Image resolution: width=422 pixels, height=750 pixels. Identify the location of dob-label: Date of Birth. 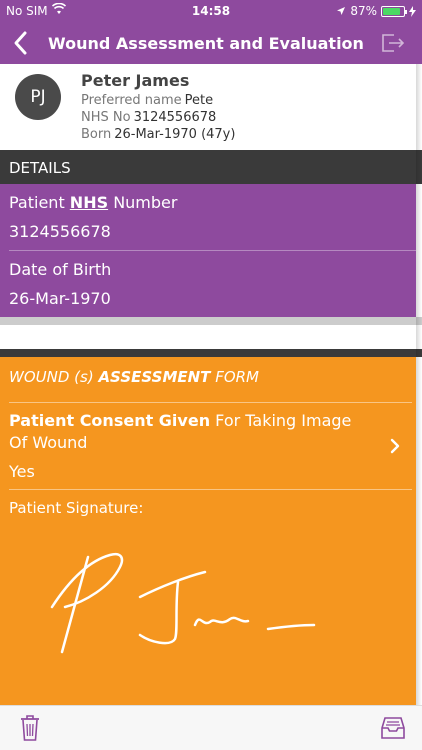
(60, 269).